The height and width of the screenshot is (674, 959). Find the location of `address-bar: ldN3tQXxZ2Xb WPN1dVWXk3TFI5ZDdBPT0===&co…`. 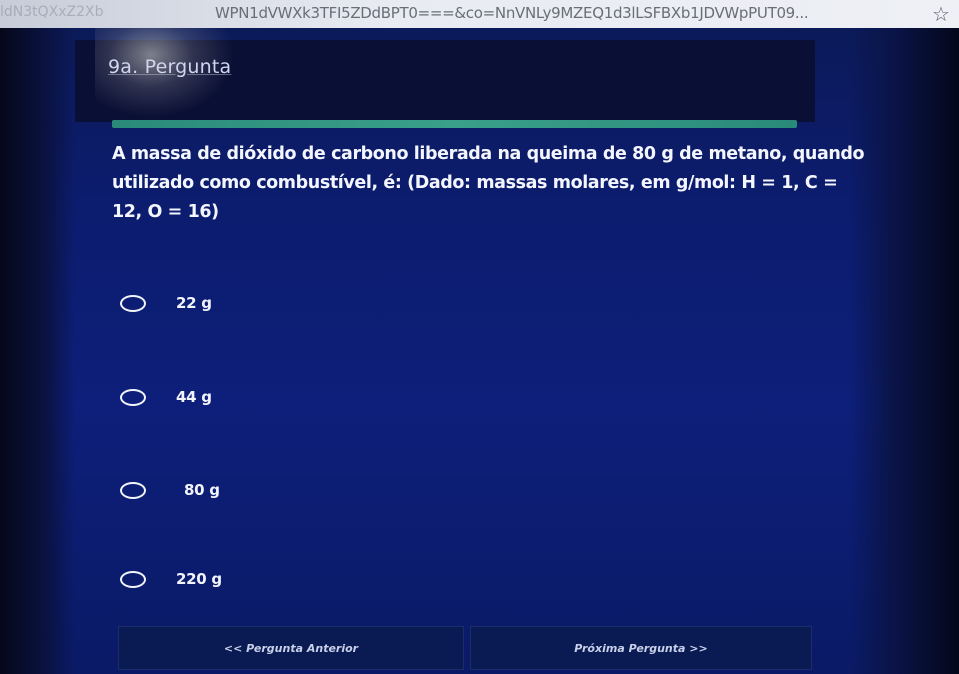

address-bar: ldN3tQXxZ2Xb WPN1dVWXk3TFI5ZDdBPT0===&co… is located at coordinates (479, 14).